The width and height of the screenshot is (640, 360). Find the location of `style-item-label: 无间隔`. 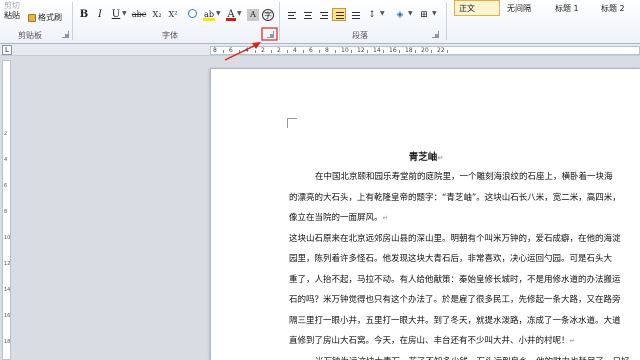

style-item-label: 无间隔 is located at coordinates (519, 8).